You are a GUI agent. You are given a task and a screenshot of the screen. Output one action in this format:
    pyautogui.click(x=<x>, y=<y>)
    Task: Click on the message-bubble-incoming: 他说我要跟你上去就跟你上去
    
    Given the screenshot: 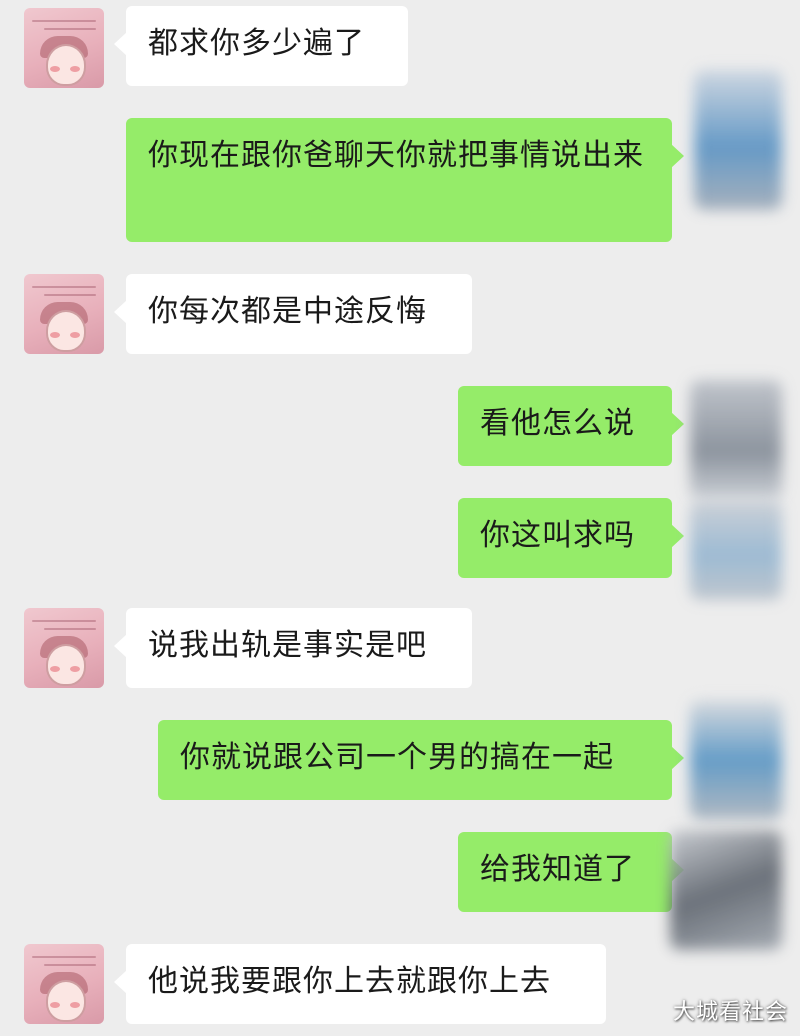 What is the action you would take?
    pyautogui.click(x=360, y=984)
    